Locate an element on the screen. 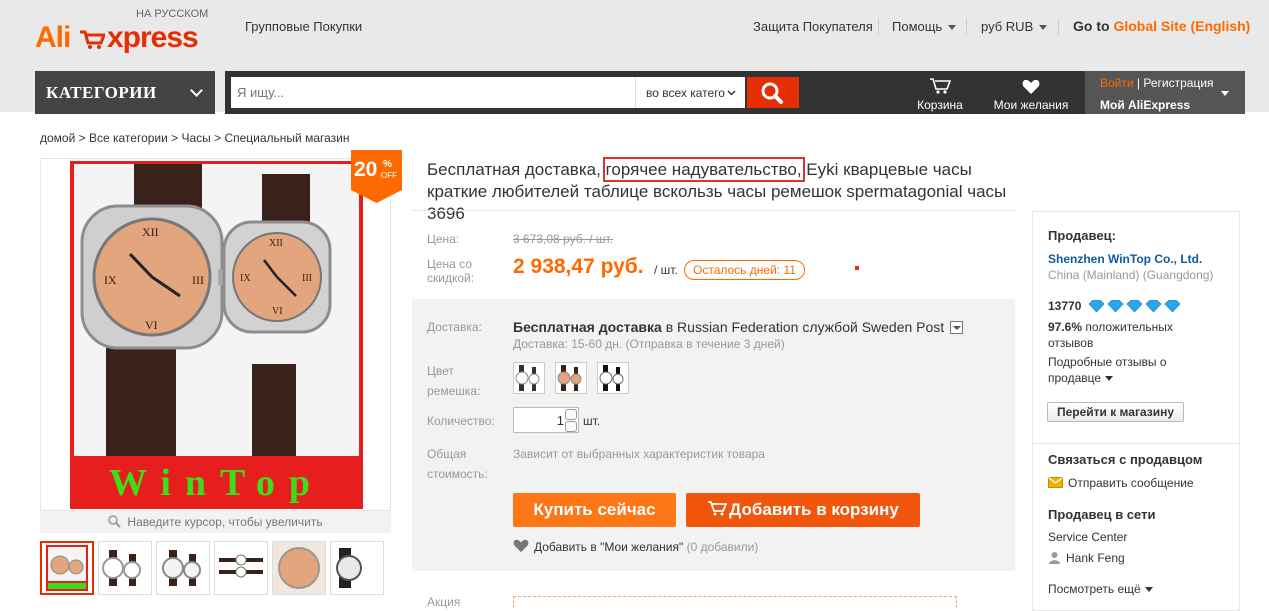 The image size is (1269, 611). positive-feedback: 97.6% положительных is located at coordinates (1110, 327).